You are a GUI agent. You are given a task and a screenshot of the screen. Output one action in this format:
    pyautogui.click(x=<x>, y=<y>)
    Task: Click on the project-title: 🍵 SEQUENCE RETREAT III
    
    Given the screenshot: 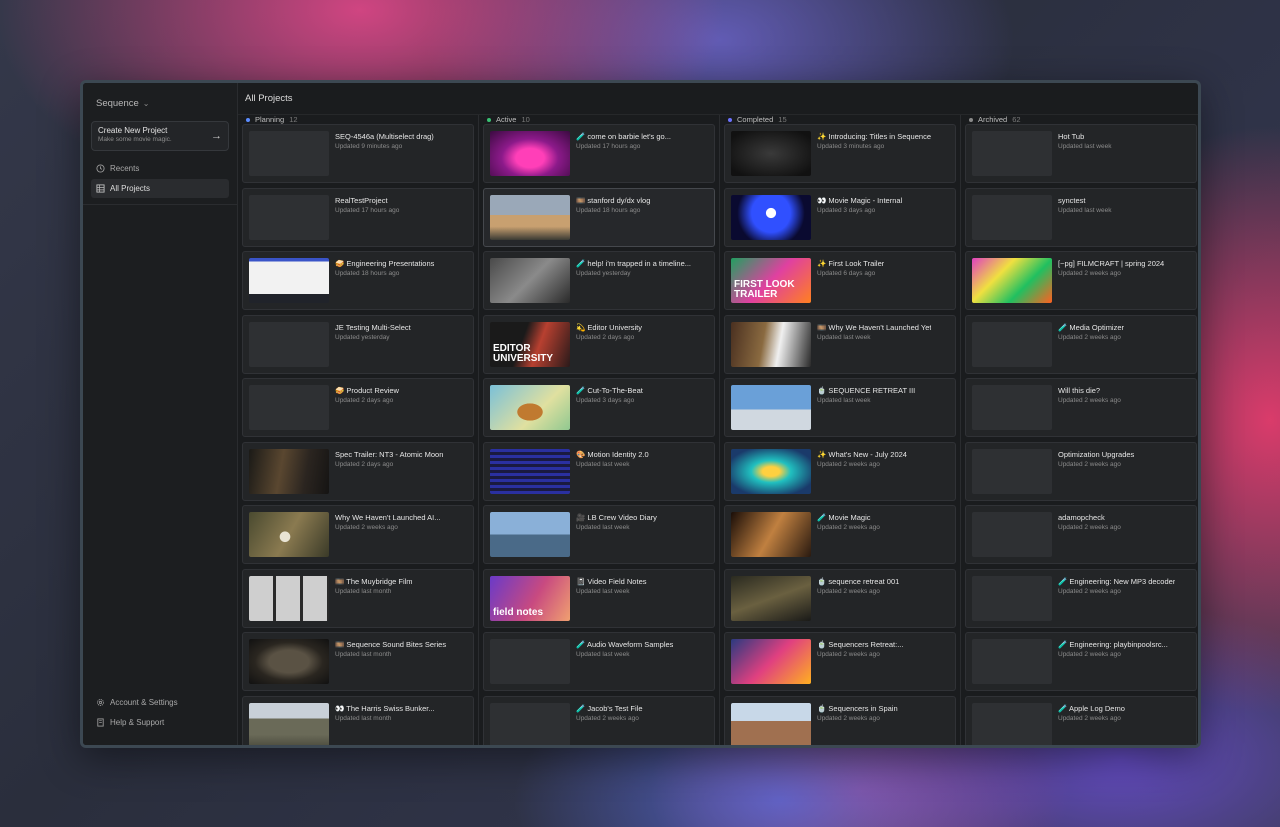 What is the action you would take?
    pyautogui.click(x=866, y=390)
    